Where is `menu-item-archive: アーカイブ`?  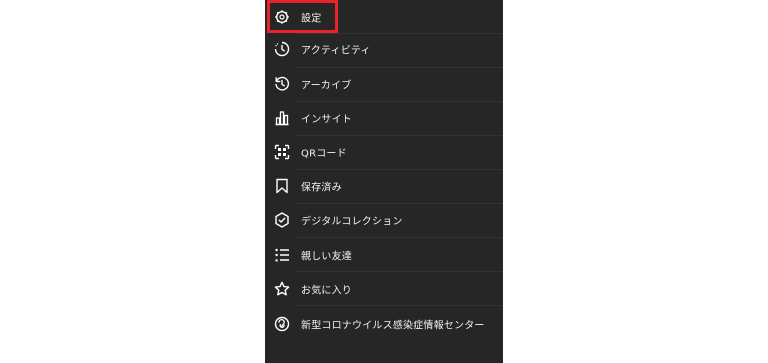
menu-item-archive: アーカイブ is located at coordinates (384, 84).